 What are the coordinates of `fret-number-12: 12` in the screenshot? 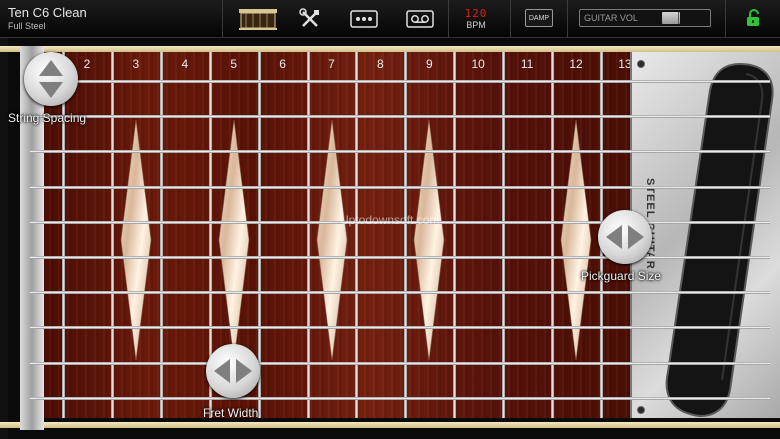 It's located at (576, 64).